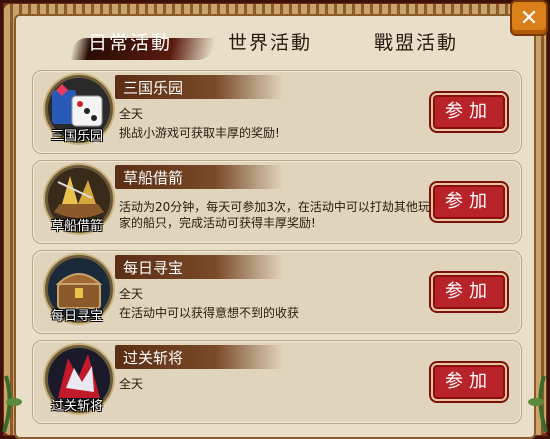 The width and height of the screenshot is (550, 439). I want to click on icon-label: 草船借箭, so click(76, 226).